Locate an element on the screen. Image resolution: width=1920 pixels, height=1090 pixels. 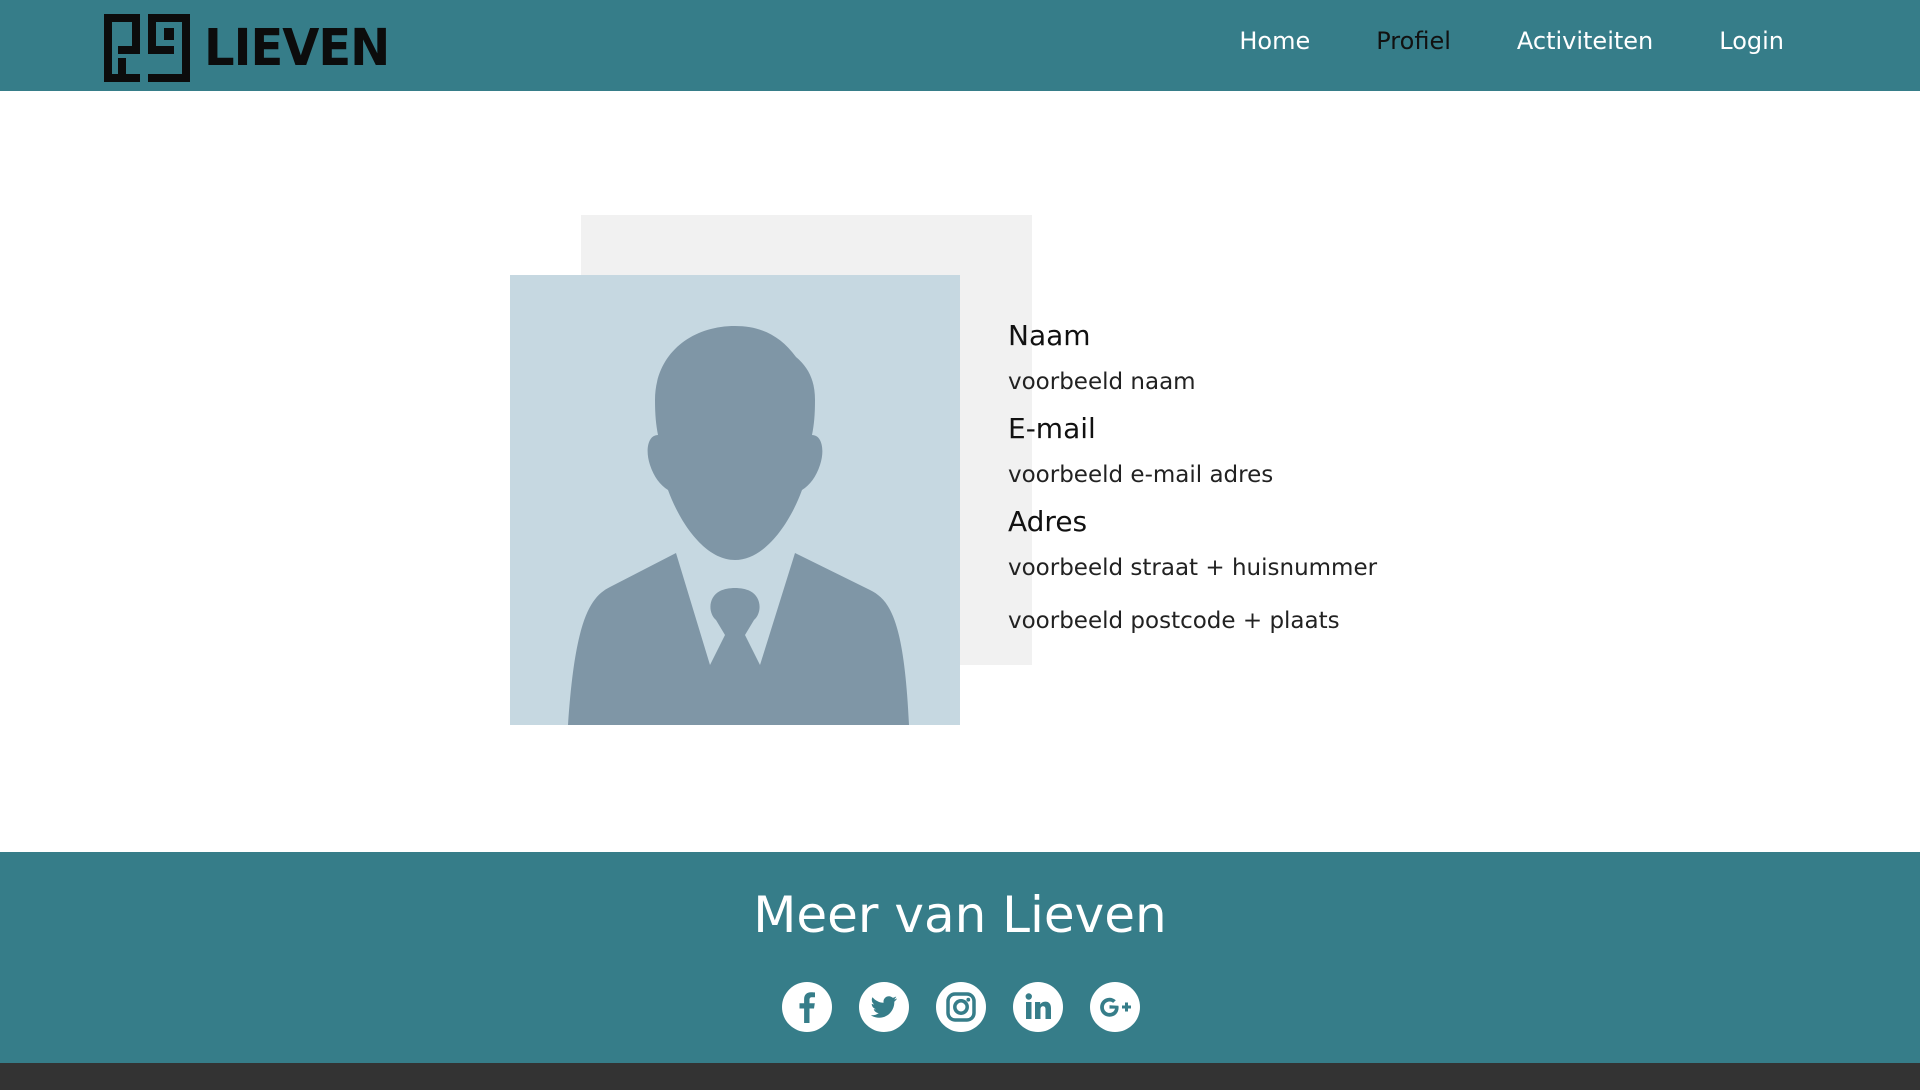
address-city: voorbeeld postcode + plaats is located at coordinates (1174, 621).